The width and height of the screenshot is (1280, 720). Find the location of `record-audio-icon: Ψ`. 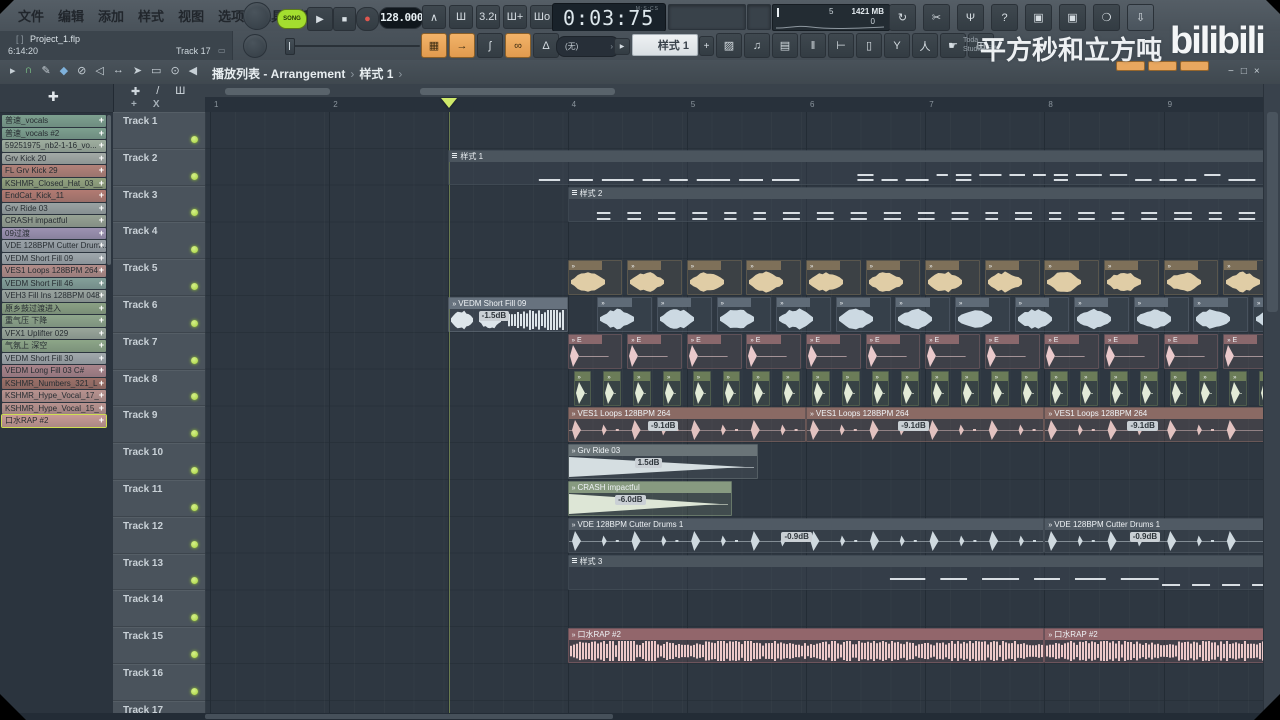

record-audio-icon: Ψ is located at coordinates (970, 17).